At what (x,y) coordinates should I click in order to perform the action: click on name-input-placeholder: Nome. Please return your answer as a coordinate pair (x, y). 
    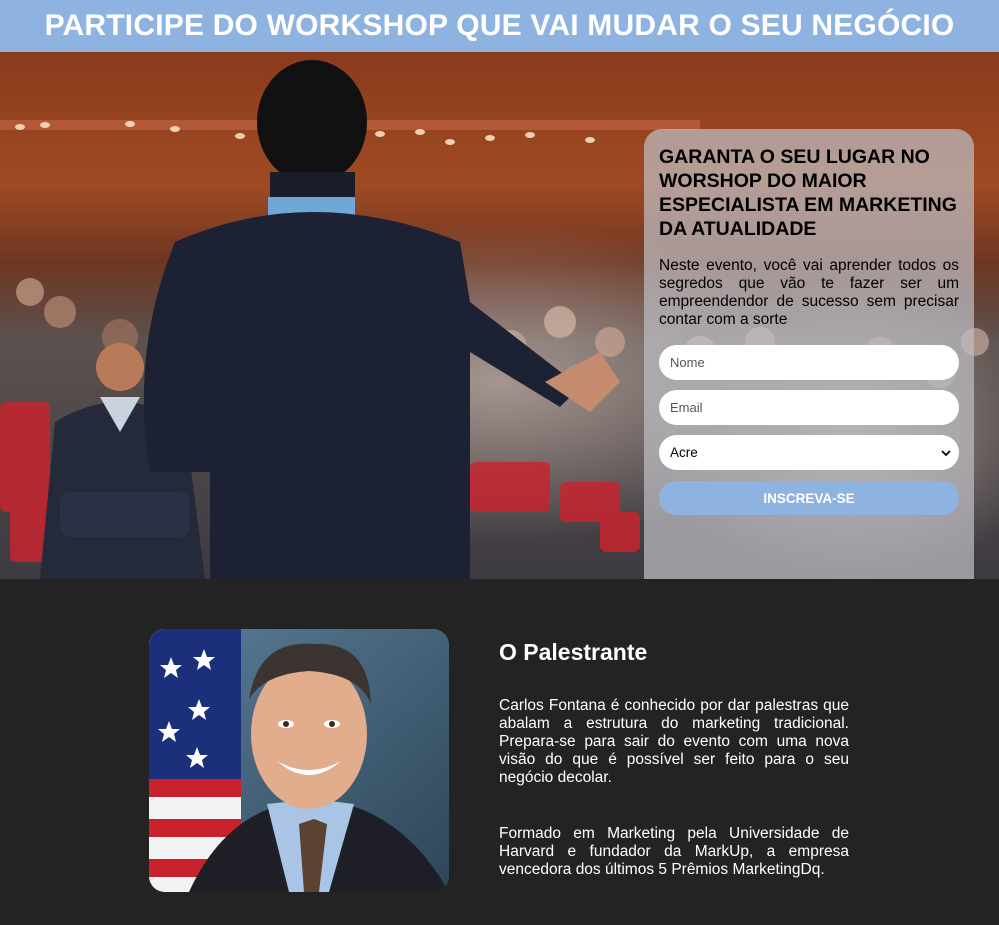
    Looking at the image, I should click on (687, 362).